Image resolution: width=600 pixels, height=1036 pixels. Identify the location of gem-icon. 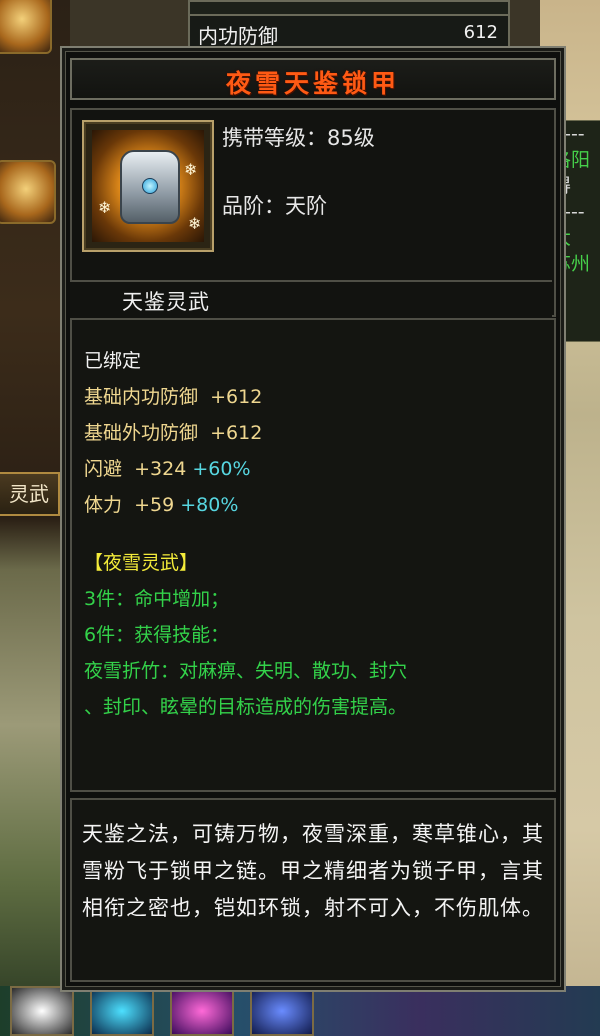
(150, 186).